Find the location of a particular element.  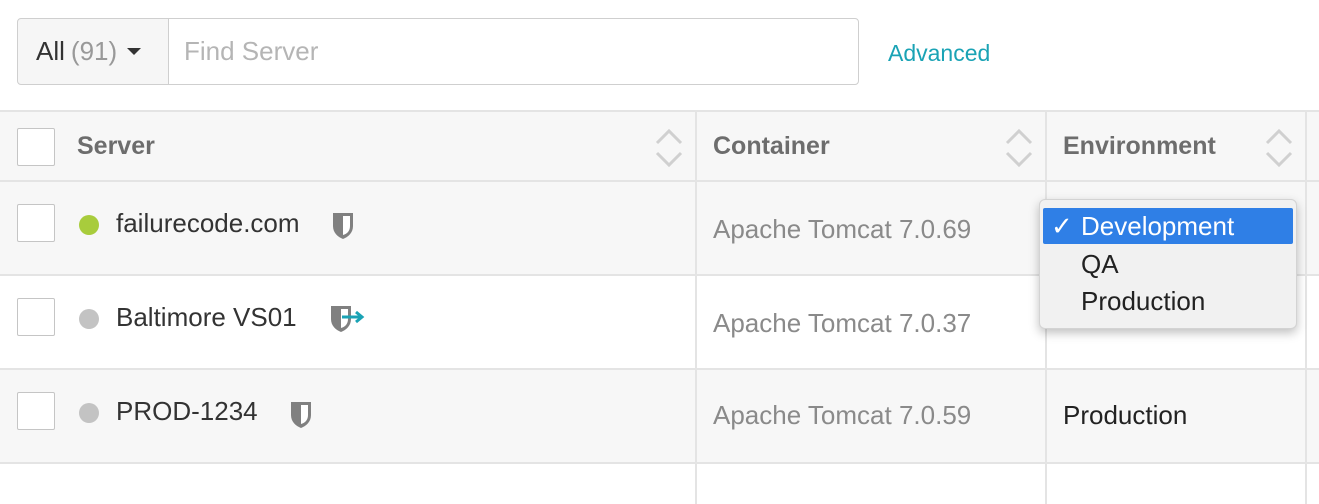

environment-option-production: Production is located at coordinates (1168, 301).